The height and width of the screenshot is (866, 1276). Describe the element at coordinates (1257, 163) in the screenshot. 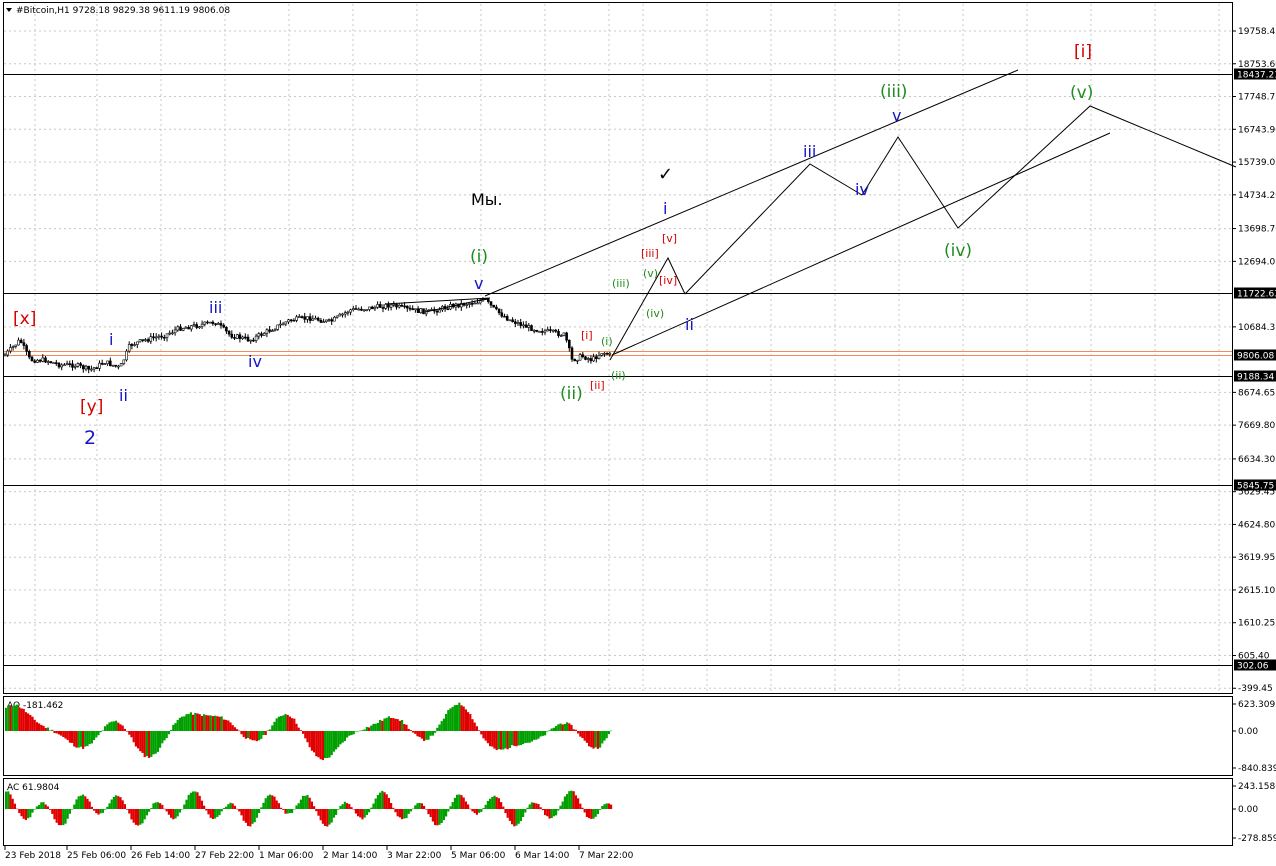

I see `price-tick-label: 15739.05` at that location.